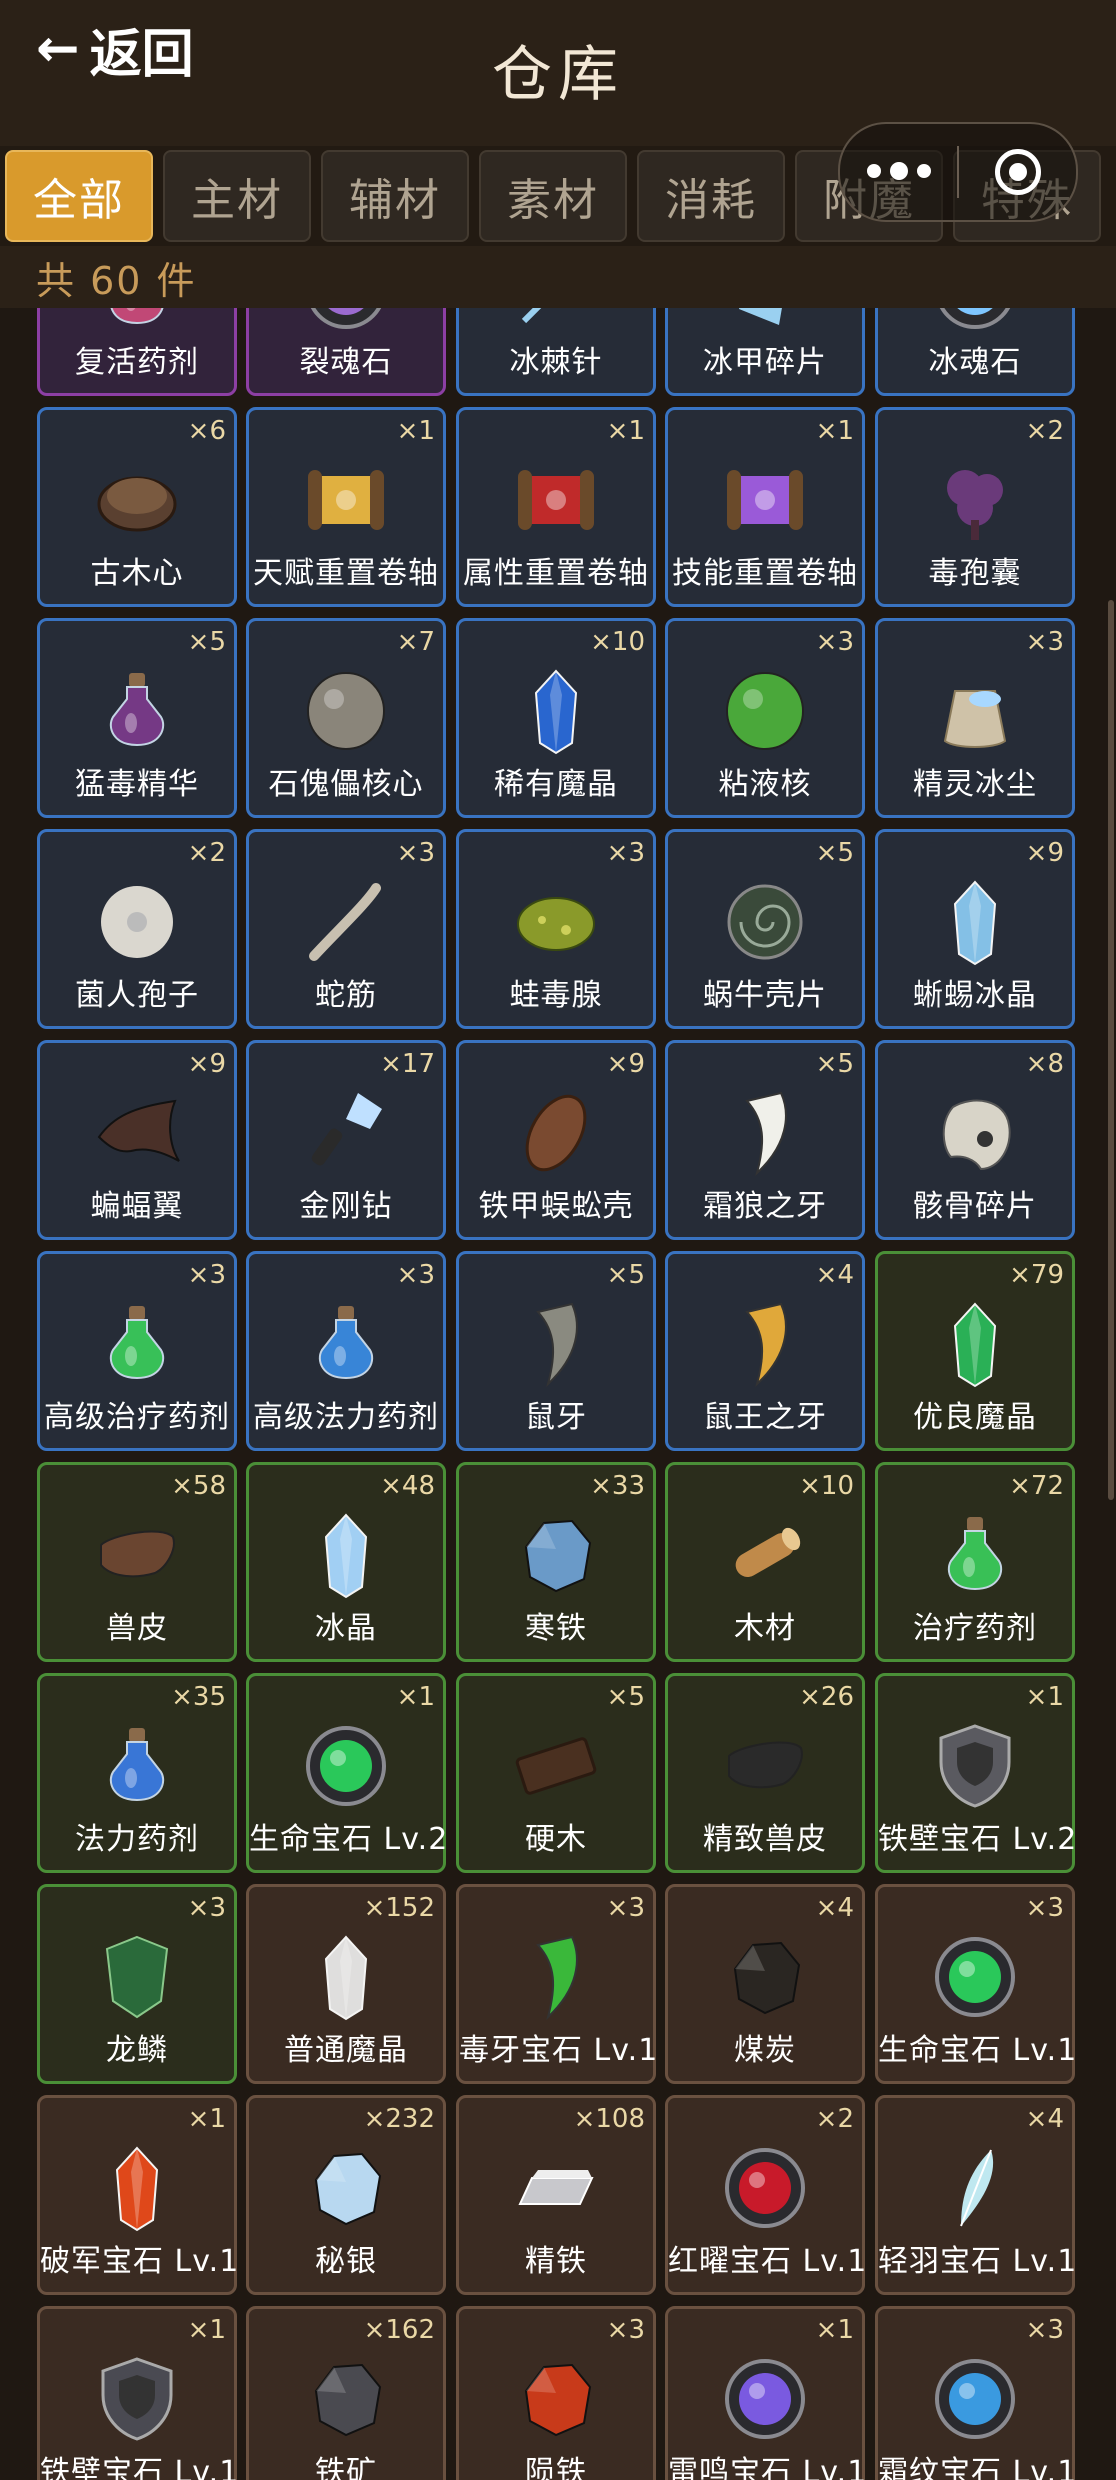 The width and height of the screenshot is (1116, 2480). Describe the element at coordinates (765, 352) in the screenshot. I see `inventory-slot: 冰甲碎片` at that location.